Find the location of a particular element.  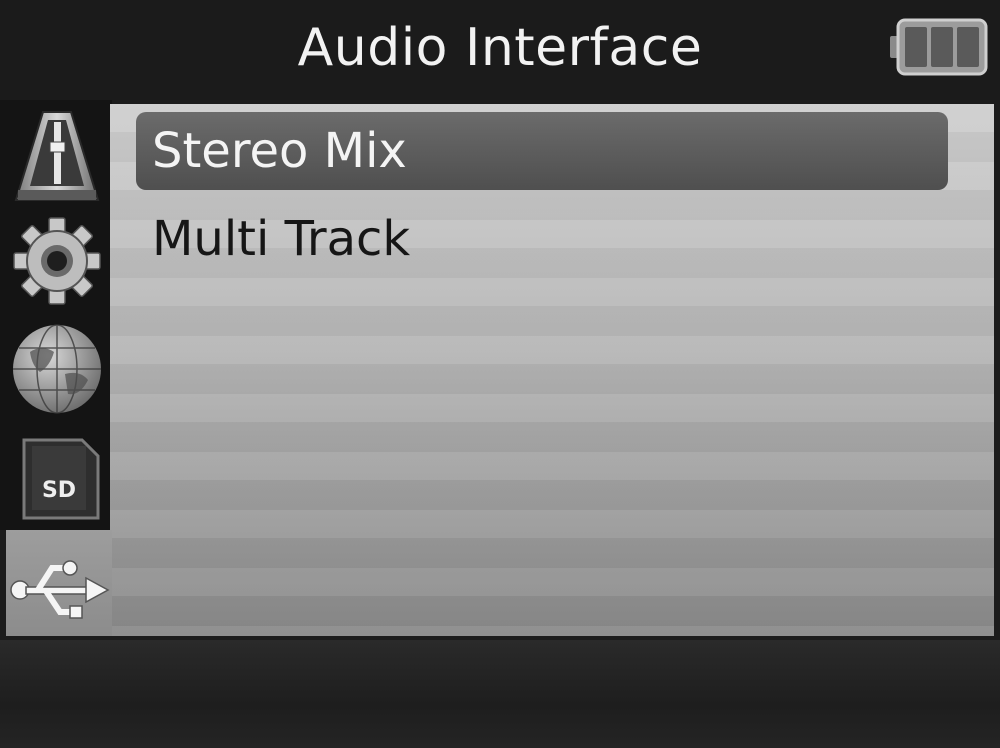

bottom-bar is located at coordinates (500, 694).